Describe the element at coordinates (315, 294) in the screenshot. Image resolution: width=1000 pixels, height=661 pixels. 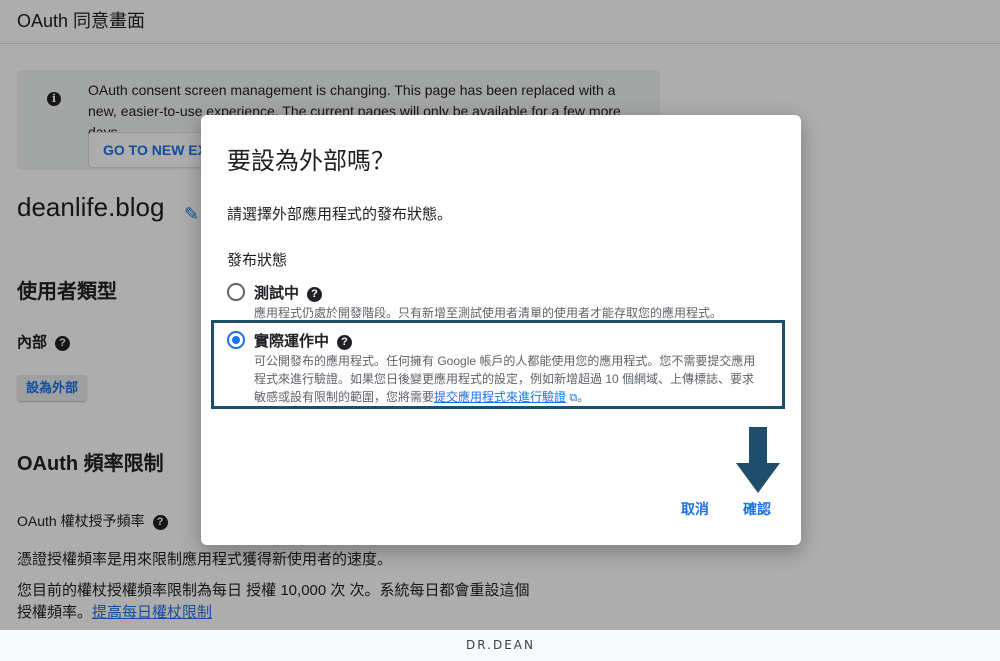
I see `help-icon: ?` at that location.